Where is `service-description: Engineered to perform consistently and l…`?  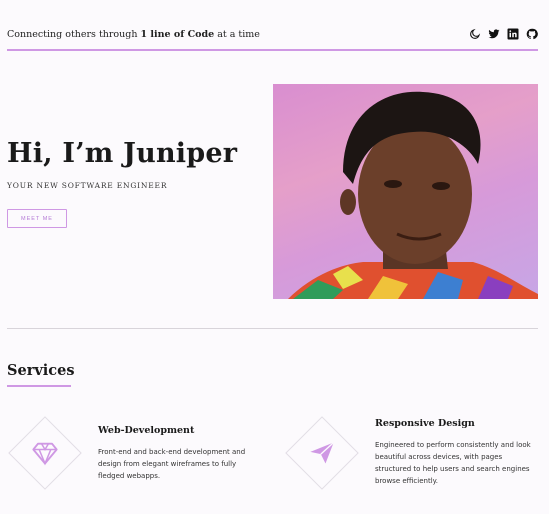 service-description: Engineered to perform consistently and l… is located at coordinates (453, 463).